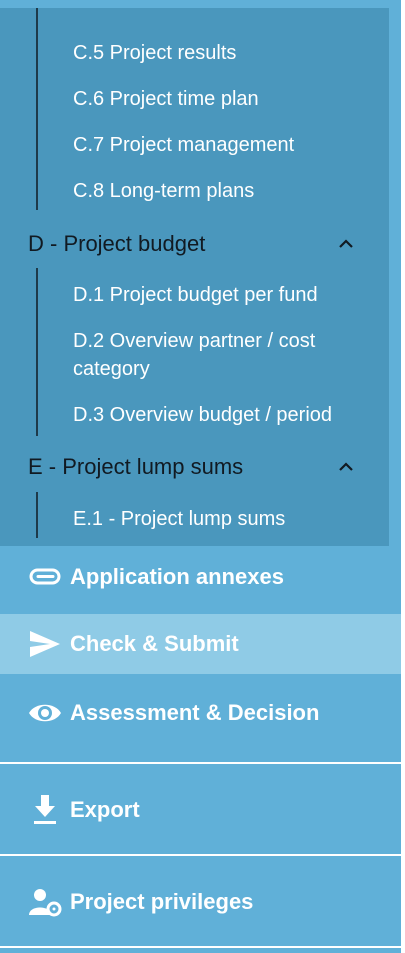  I want to click on sub-item-e1-project-lump-sums: E.1 - Project lump sums, so click(179, 519).